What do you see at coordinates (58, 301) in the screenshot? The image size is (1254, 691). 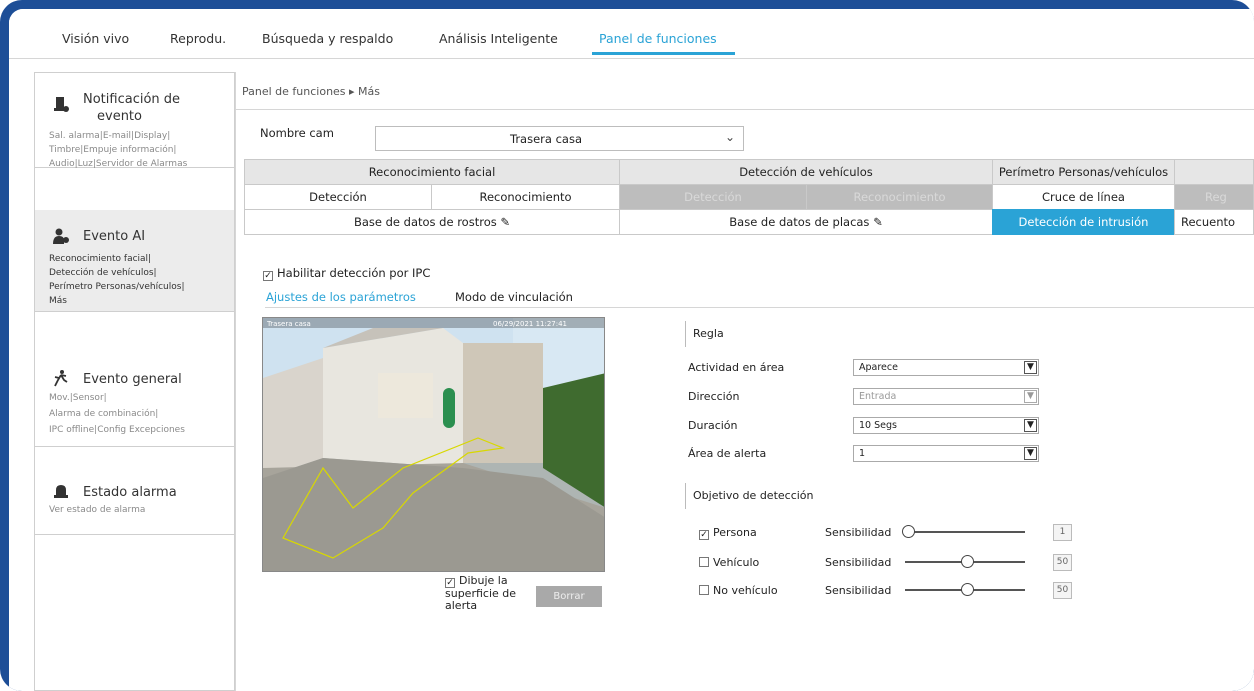 I see `sidebar-link: Más` at bounding box center [58, 301].